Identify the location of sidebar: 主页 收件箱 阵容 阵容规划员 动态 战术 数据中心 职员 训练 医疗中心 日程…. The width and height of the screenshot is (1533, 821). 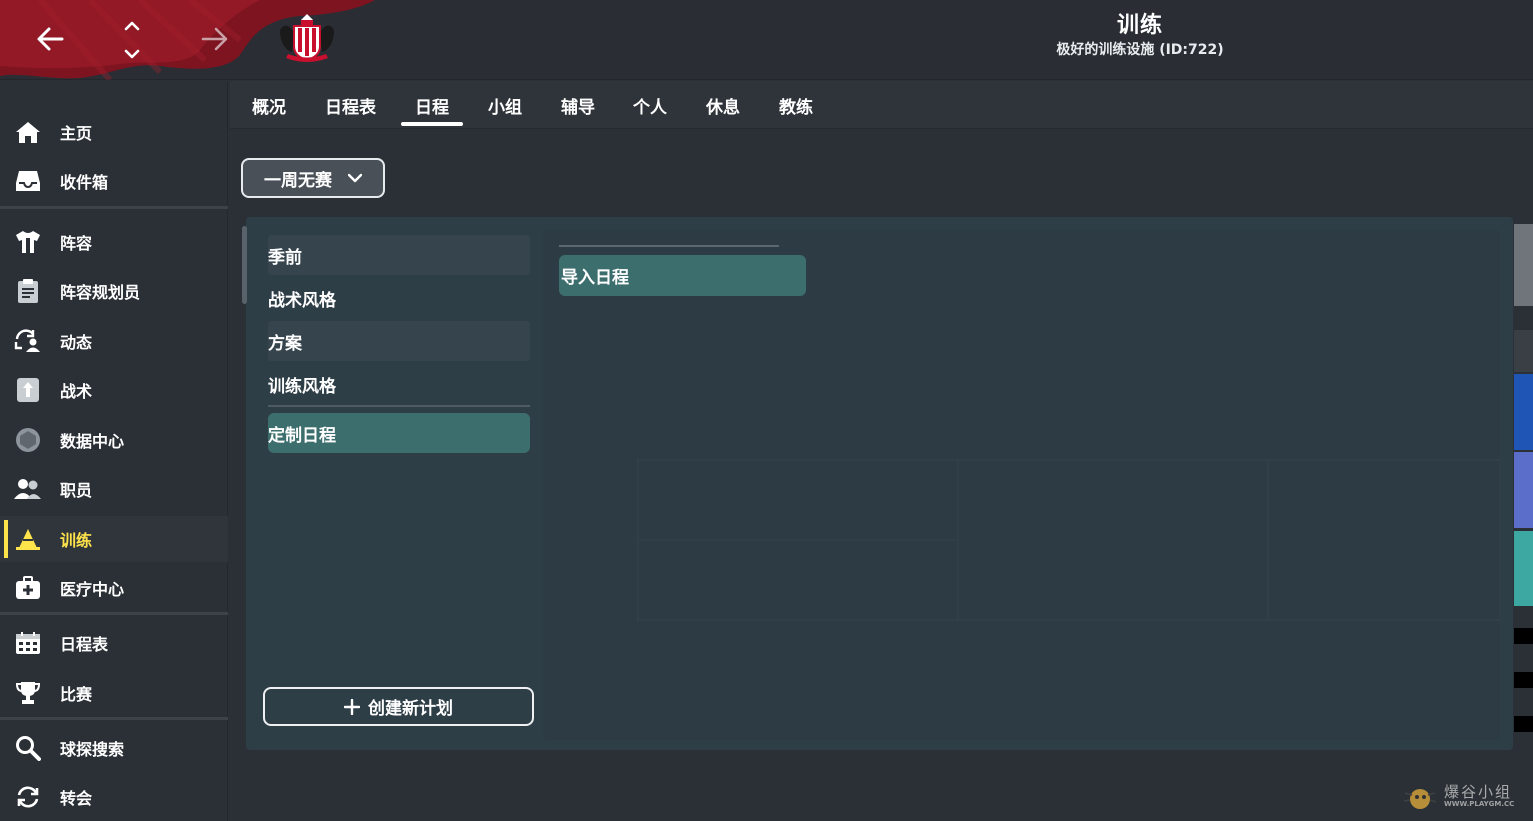
(114, 451).